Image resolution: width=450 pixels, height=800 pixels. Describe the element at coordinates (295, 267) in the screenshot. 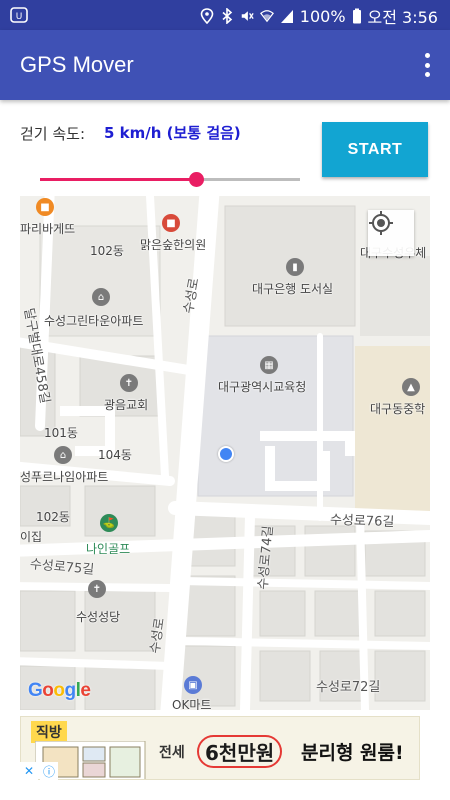

I see `library-marker-icon: ▮` at that location.